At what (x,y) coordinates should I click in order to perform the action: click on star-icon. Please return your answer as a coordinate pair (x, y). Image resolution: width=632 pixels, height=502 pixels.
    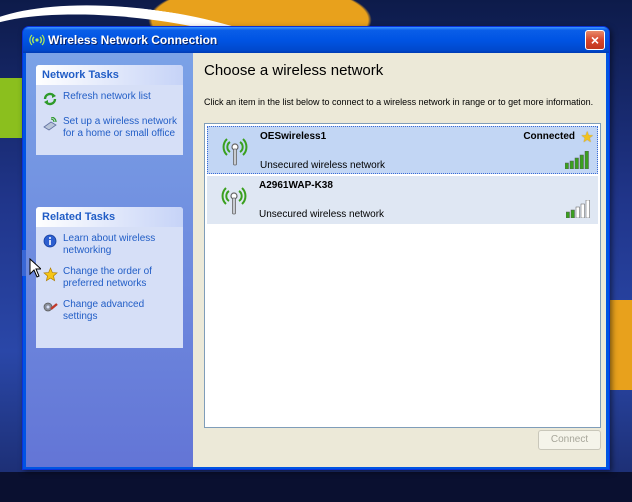
    Looking at the image, I should click on (50, 274).